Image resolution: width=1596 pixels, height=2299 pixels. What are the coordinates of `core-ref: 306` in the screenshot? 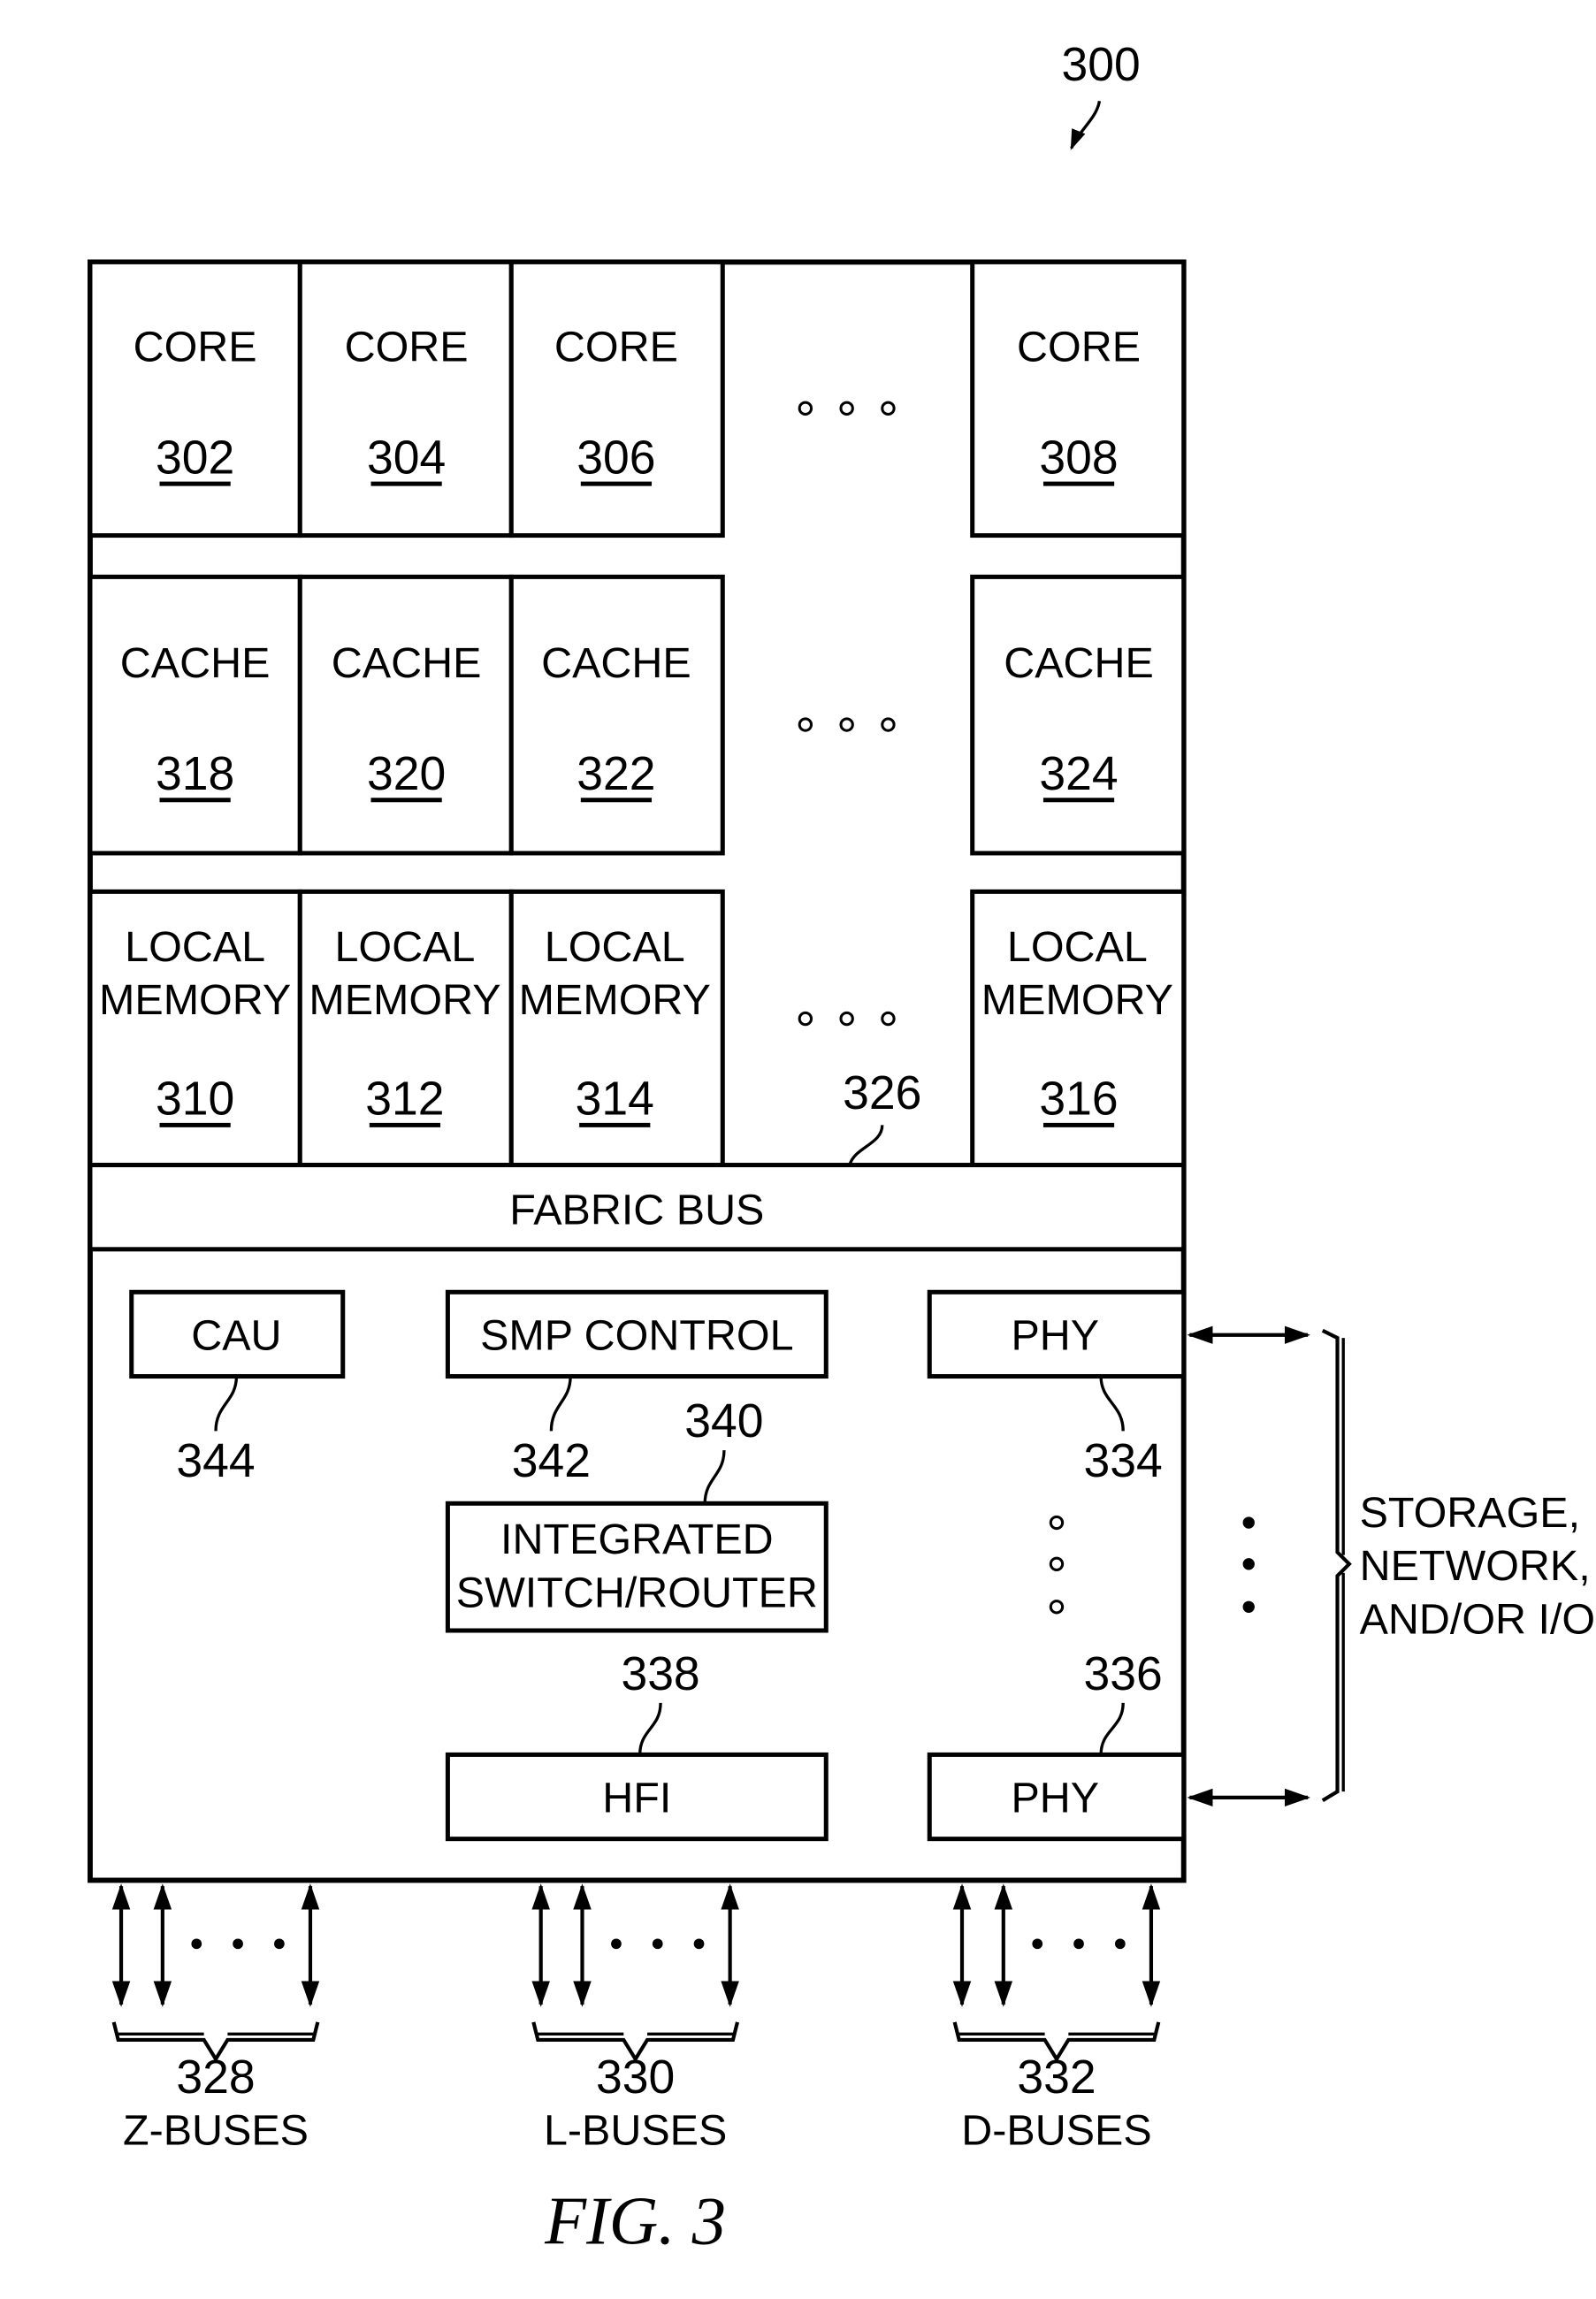 It's located at (616, 458).